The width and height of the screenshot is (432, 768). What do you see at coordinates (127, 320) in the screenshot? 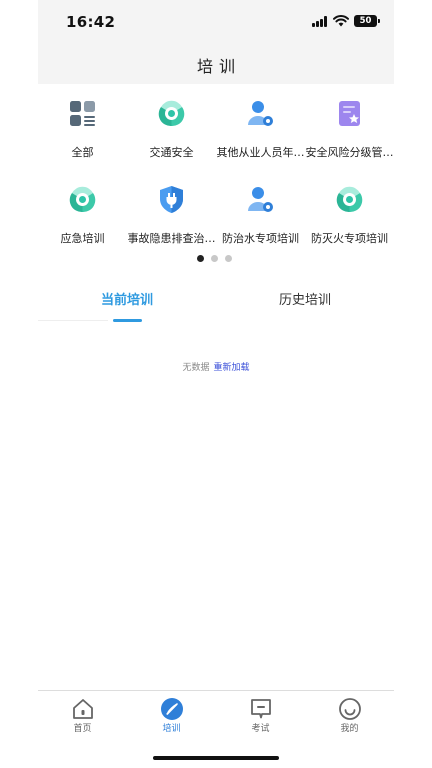
I see `active-tab-indicator` at bounding box center [127, 320].